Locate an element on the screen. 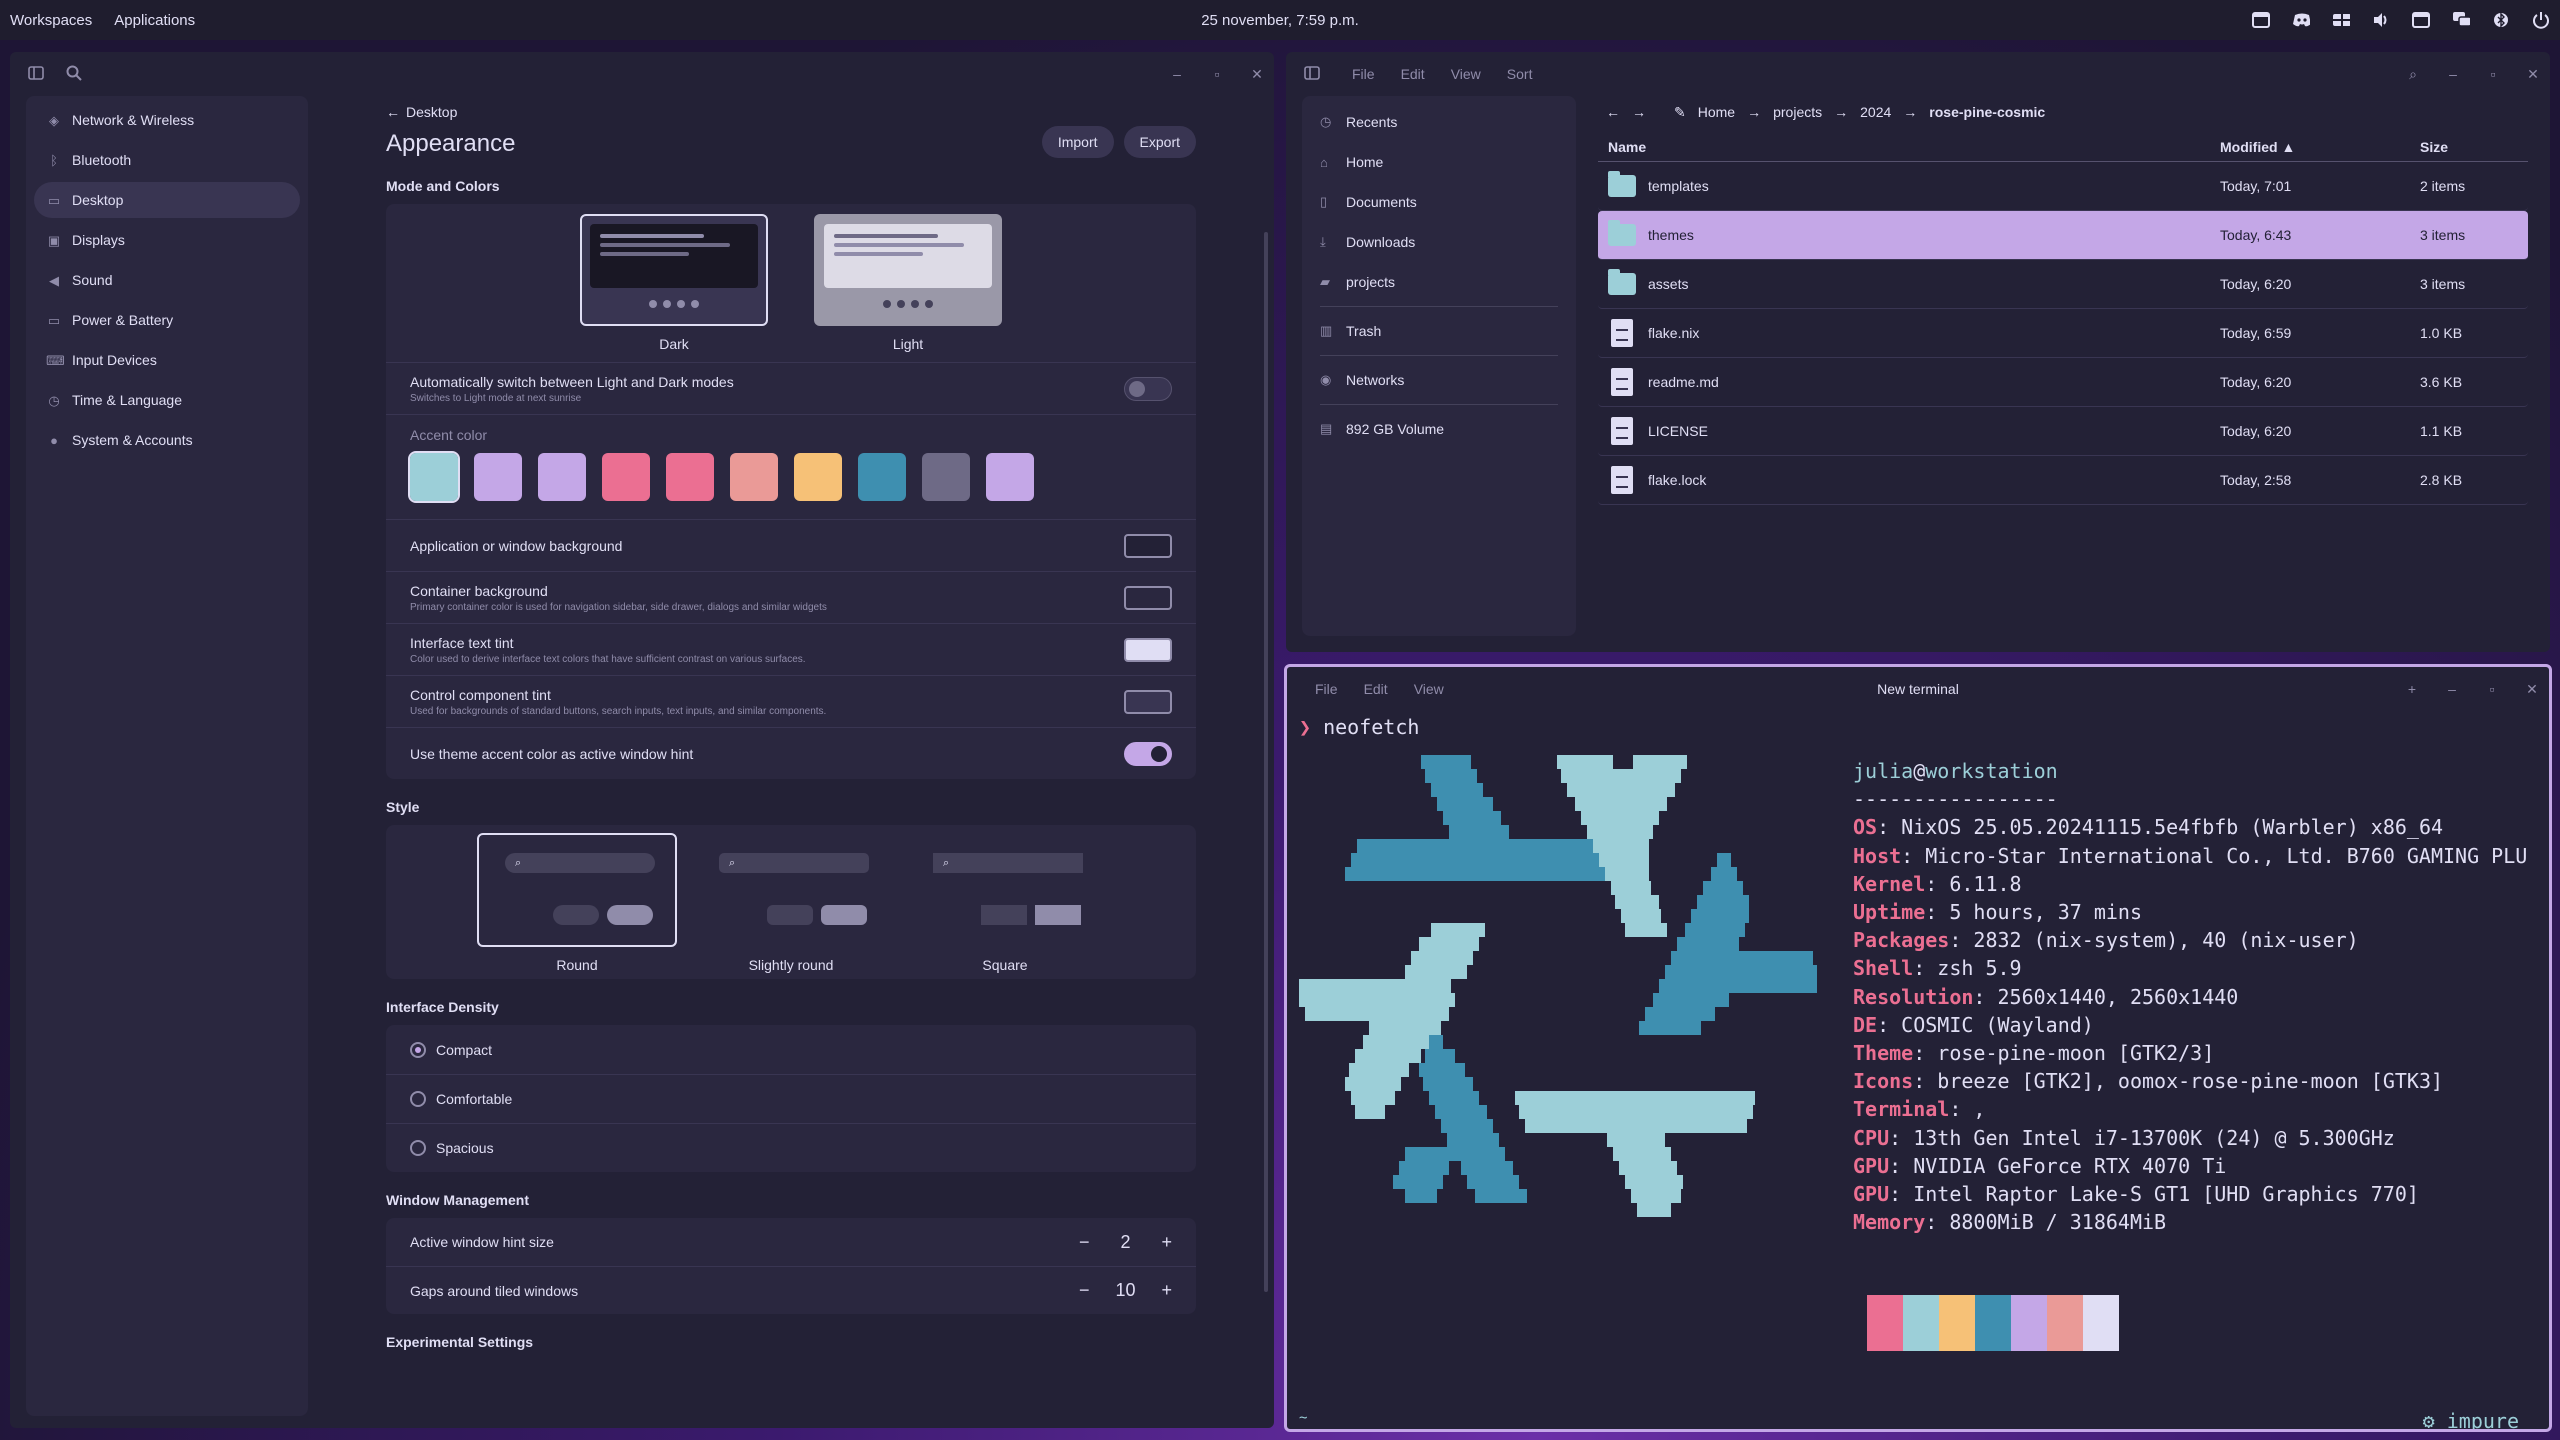 The image size is (2560, 1440). sidebar-item-bluetooth: ᛒ Bluetooth is located at coordinates (167, 160).